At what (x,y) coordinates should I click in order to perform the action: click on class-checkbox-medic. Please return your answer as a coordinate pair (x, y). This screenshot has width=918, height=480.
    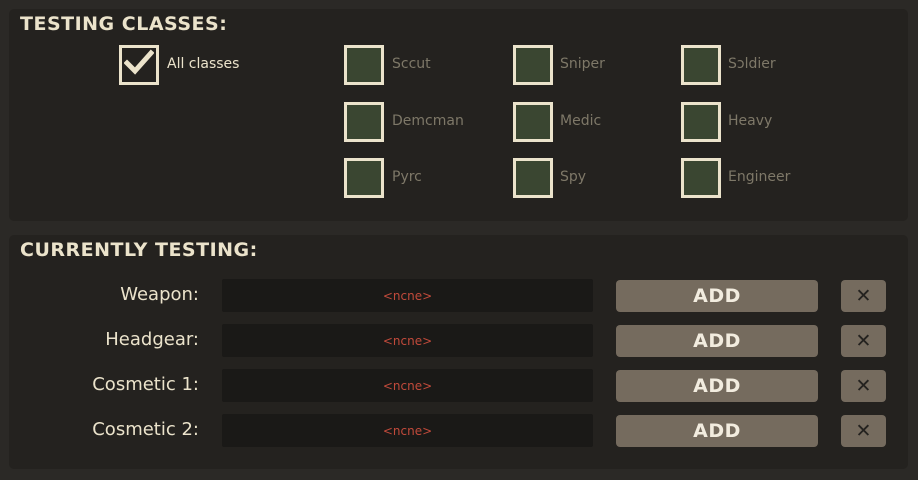
    Looking at the image, I should click on (533, 122).